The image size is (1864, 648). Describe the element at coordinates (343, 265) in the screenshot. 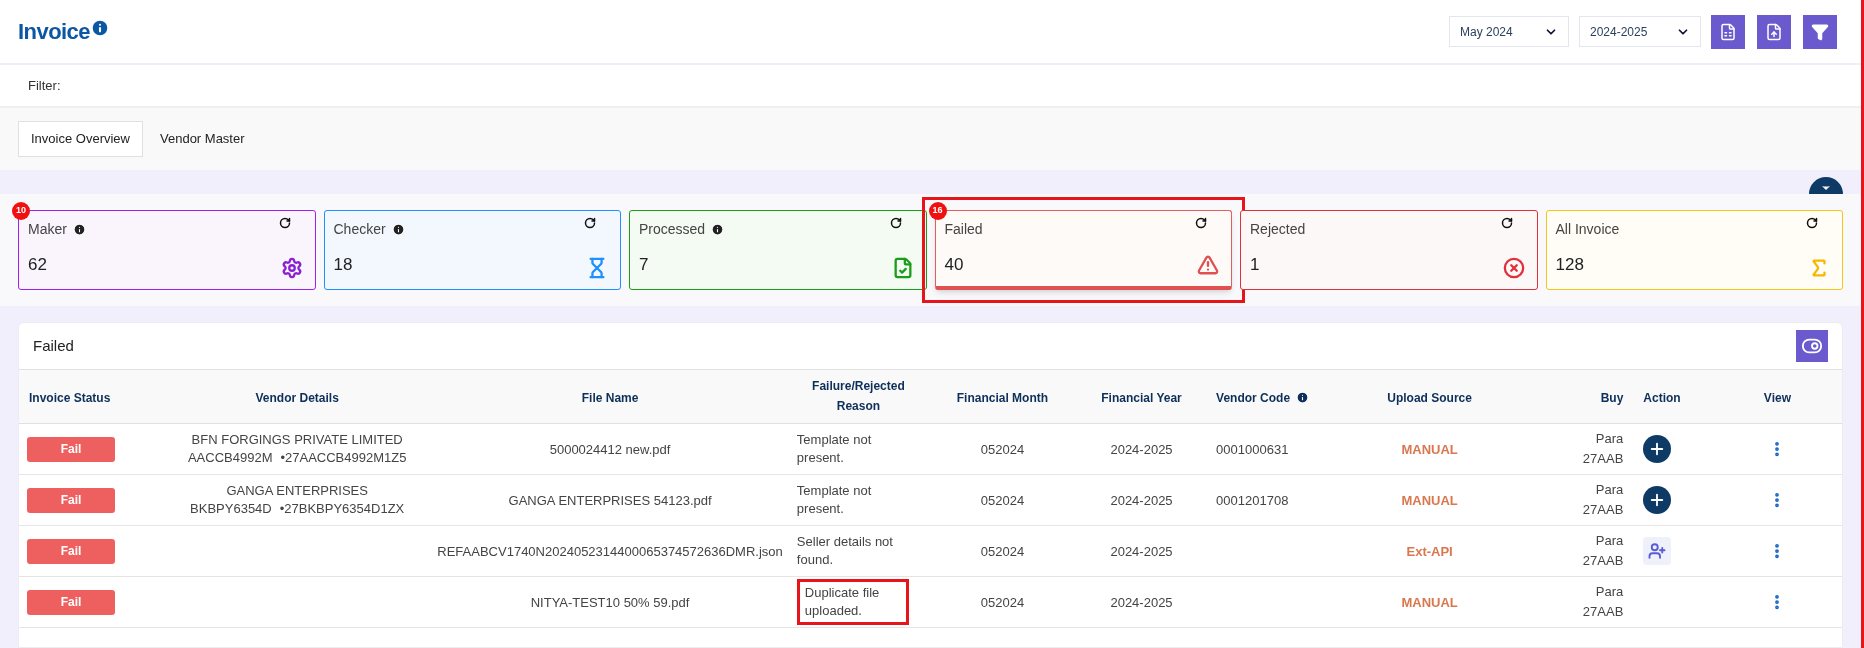

I see `card-count: 18` at that location.